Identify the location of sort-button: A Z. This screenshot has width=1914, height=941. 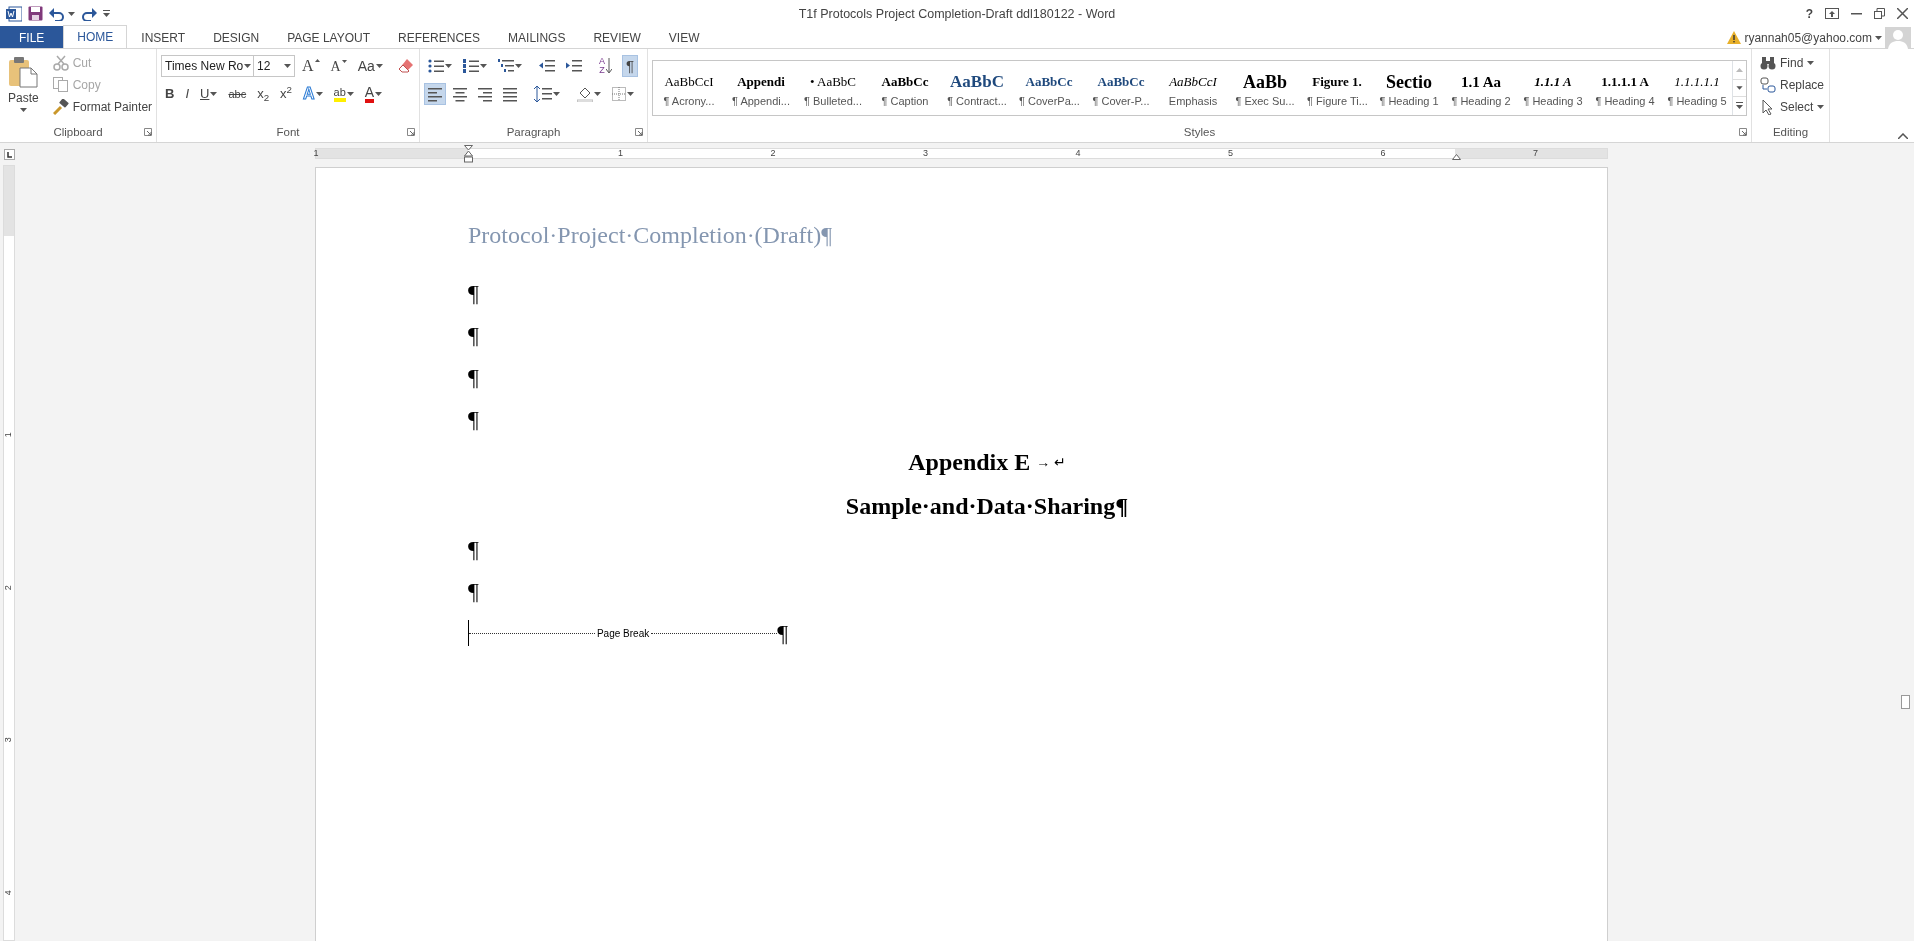
(605, 66).